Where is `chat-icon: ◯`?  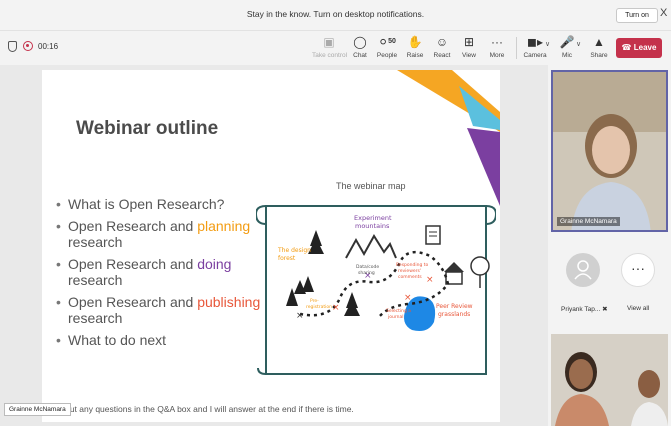 chat-icon: ◯ is located at coordinates (360, 42).